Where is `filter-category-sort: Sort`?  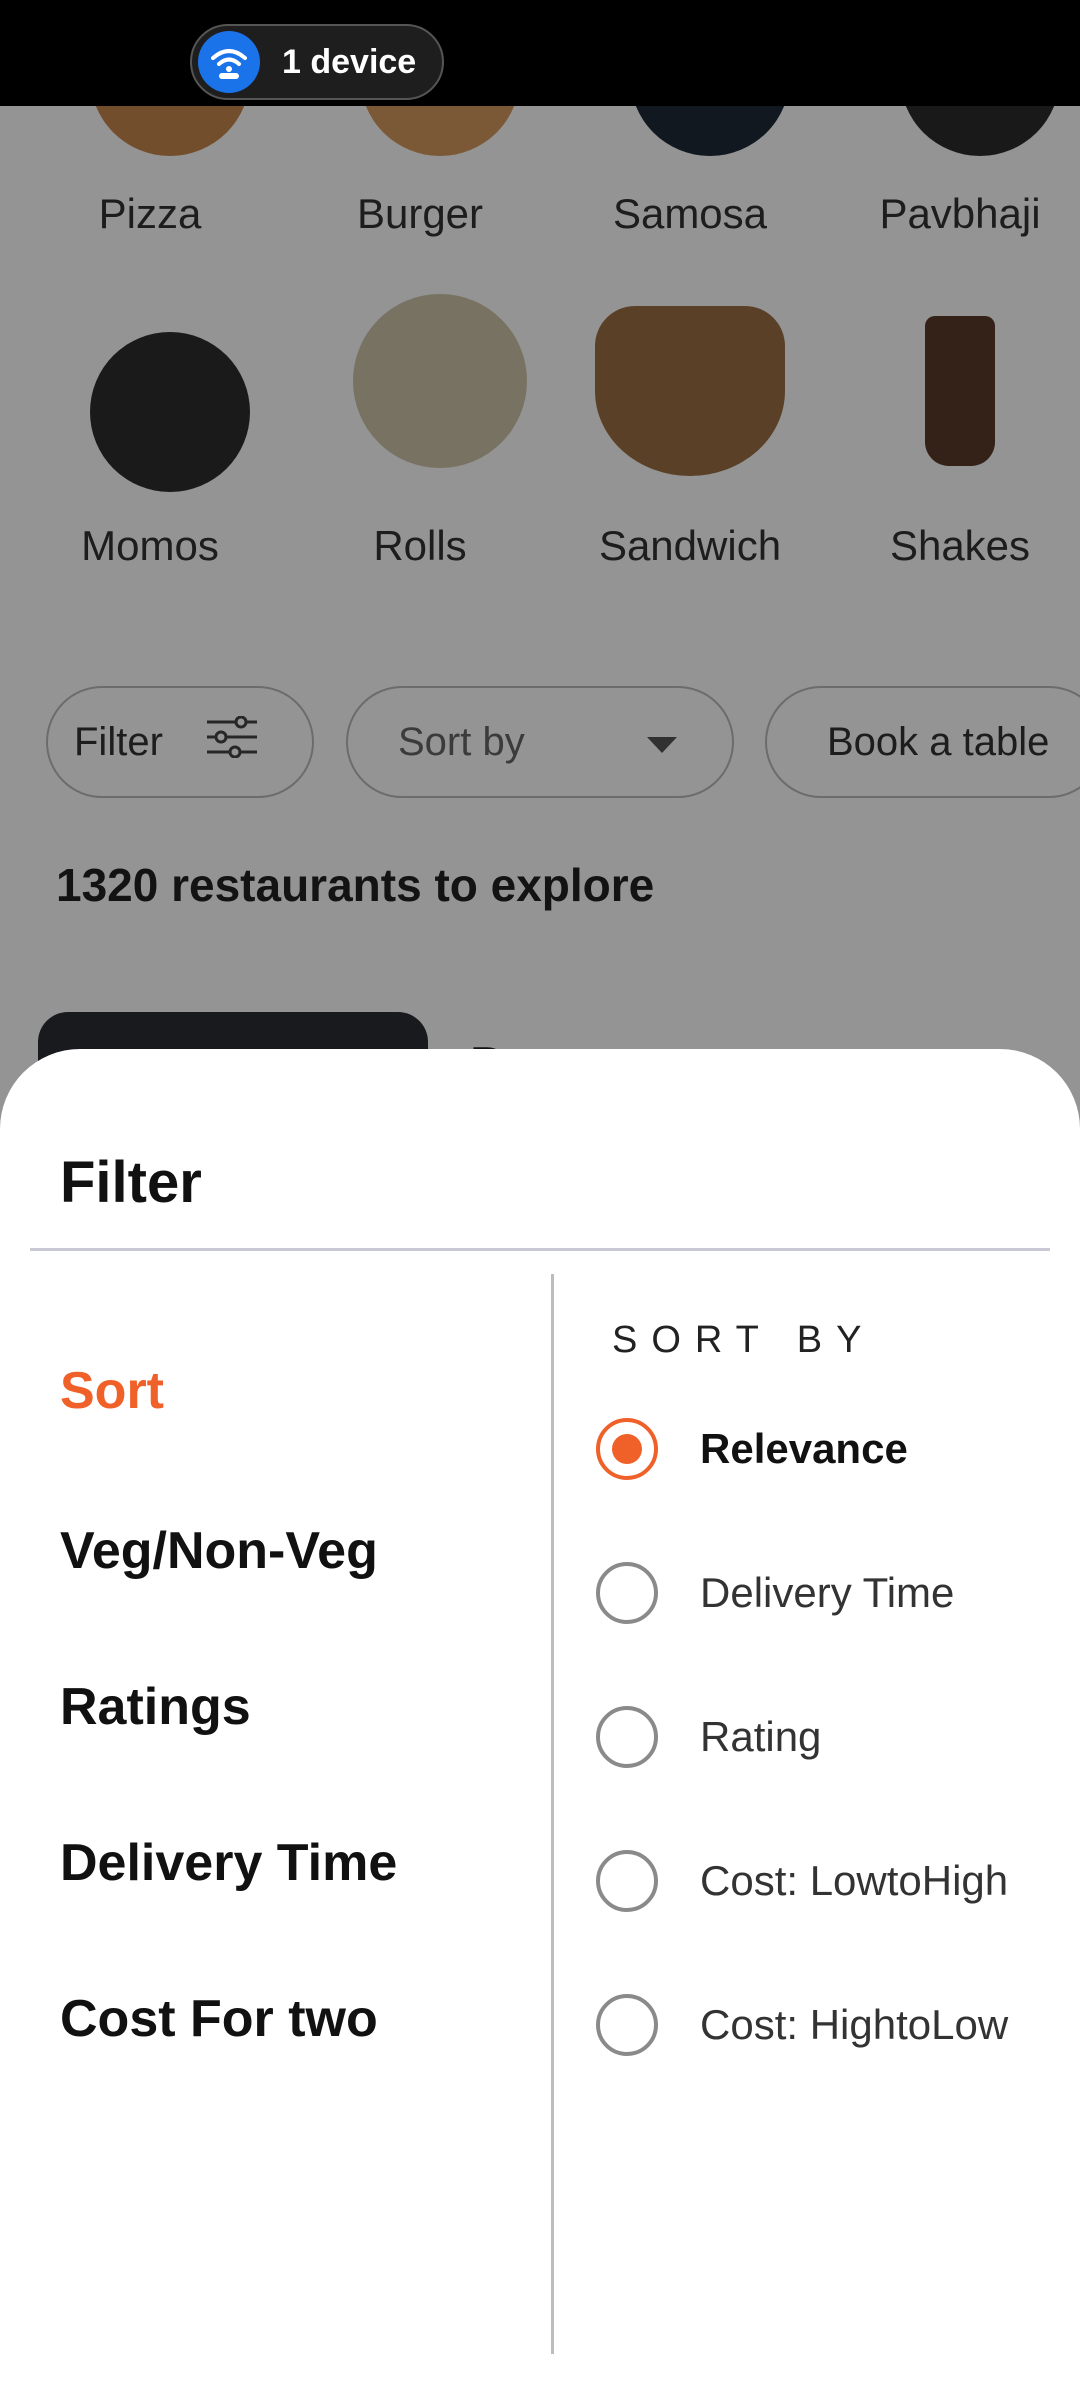 filter-category-sort: Sort is located at coordinates (112, 1391).